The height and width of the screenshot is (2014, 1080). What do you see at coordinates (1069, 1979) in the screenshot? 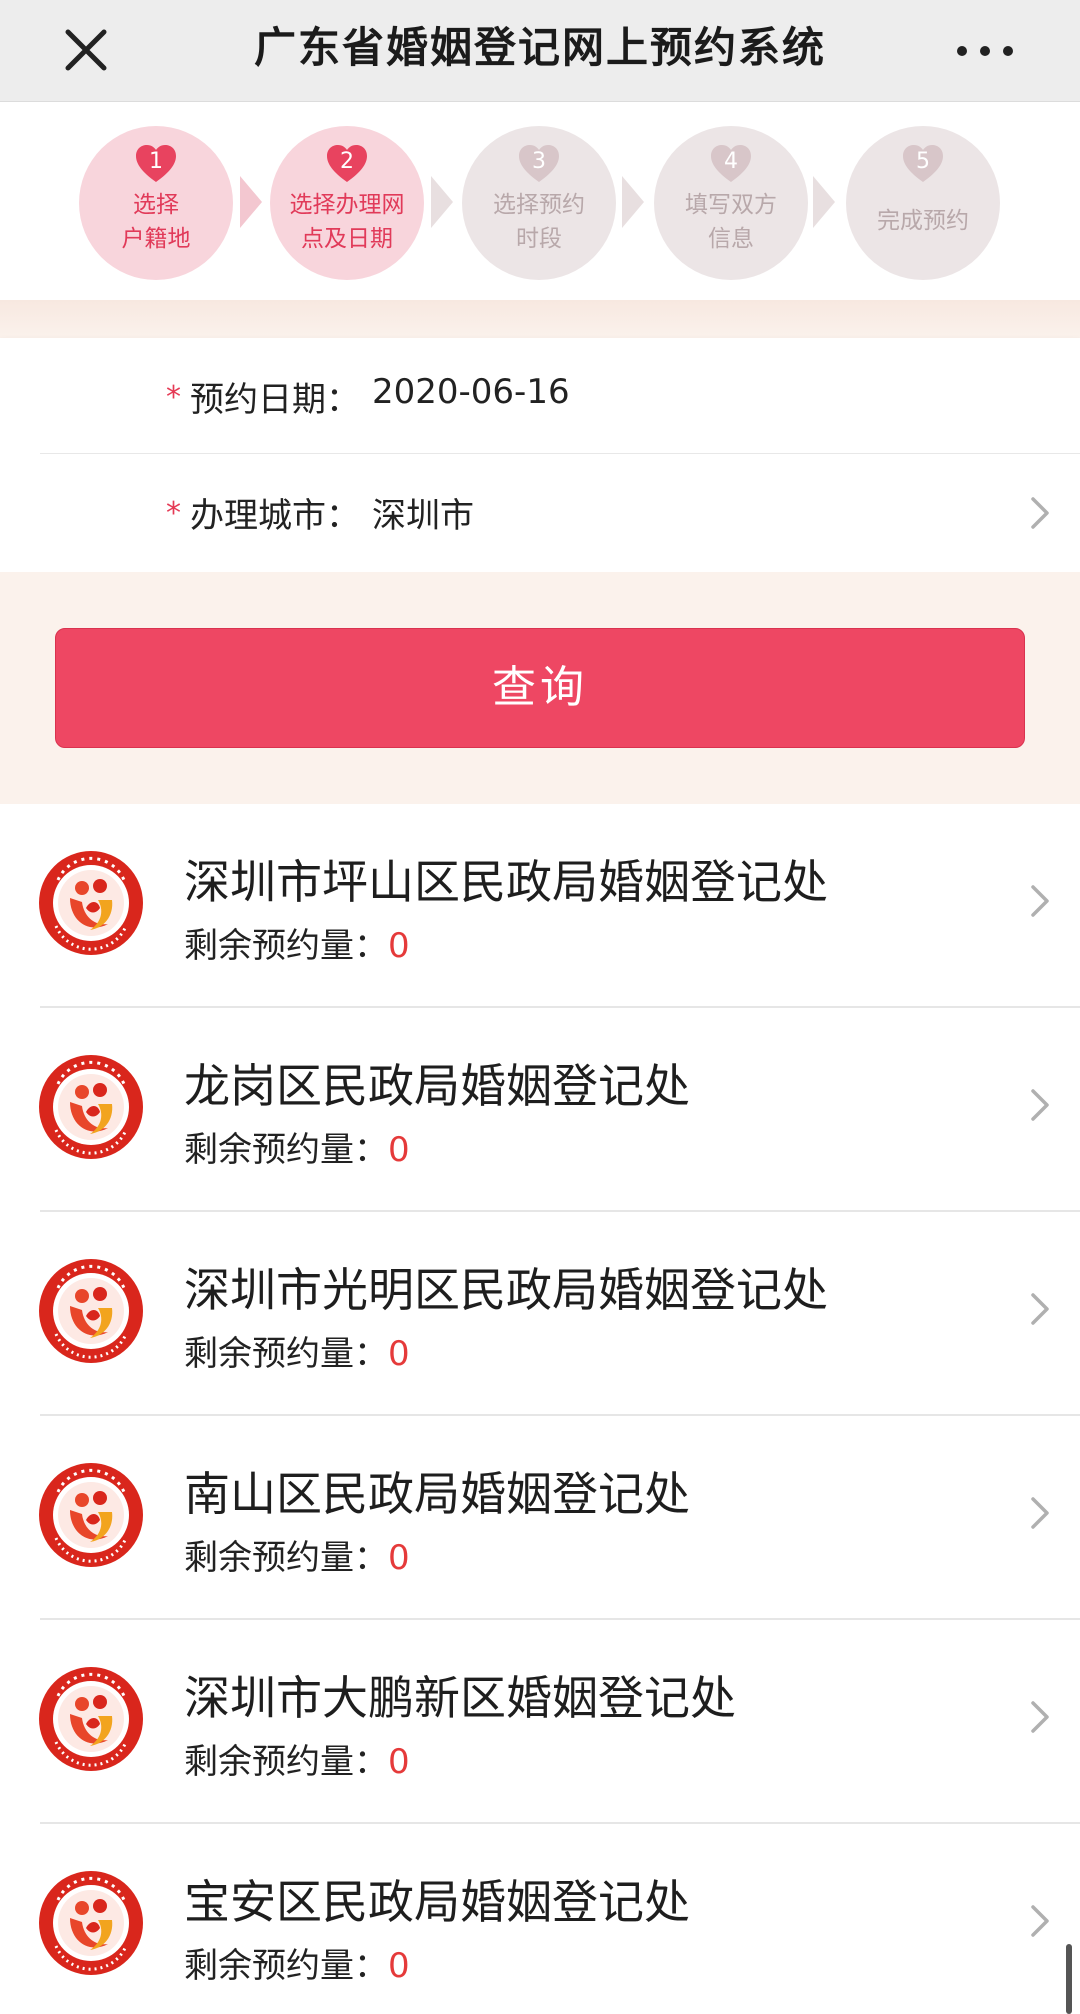
I see `scrollbar` at bounding box center [1069, 1979].